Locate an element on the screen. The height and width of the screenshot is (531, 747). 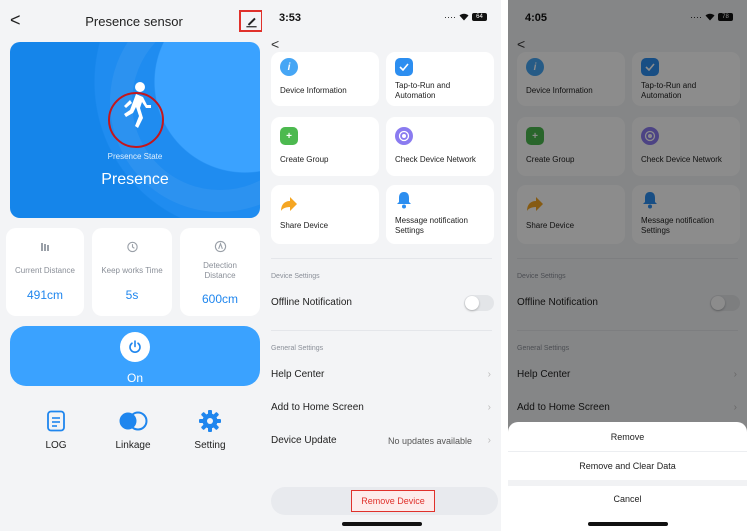
check-device-network-tile: Check Device Network is located at coordinates (440, 146).